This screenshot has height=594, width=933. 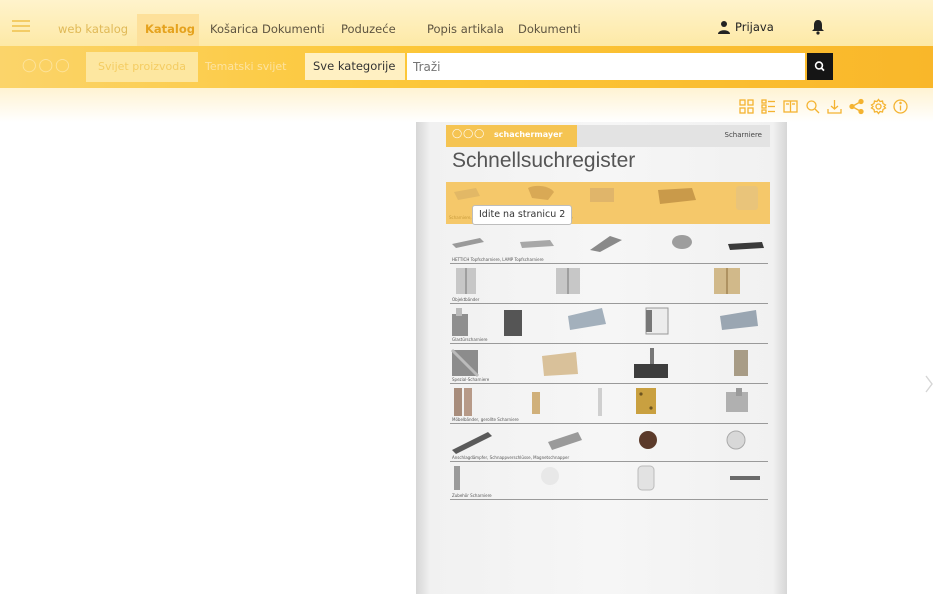 I want to click on nav-web-katalog: web katalog, so click(x=93, y=29).